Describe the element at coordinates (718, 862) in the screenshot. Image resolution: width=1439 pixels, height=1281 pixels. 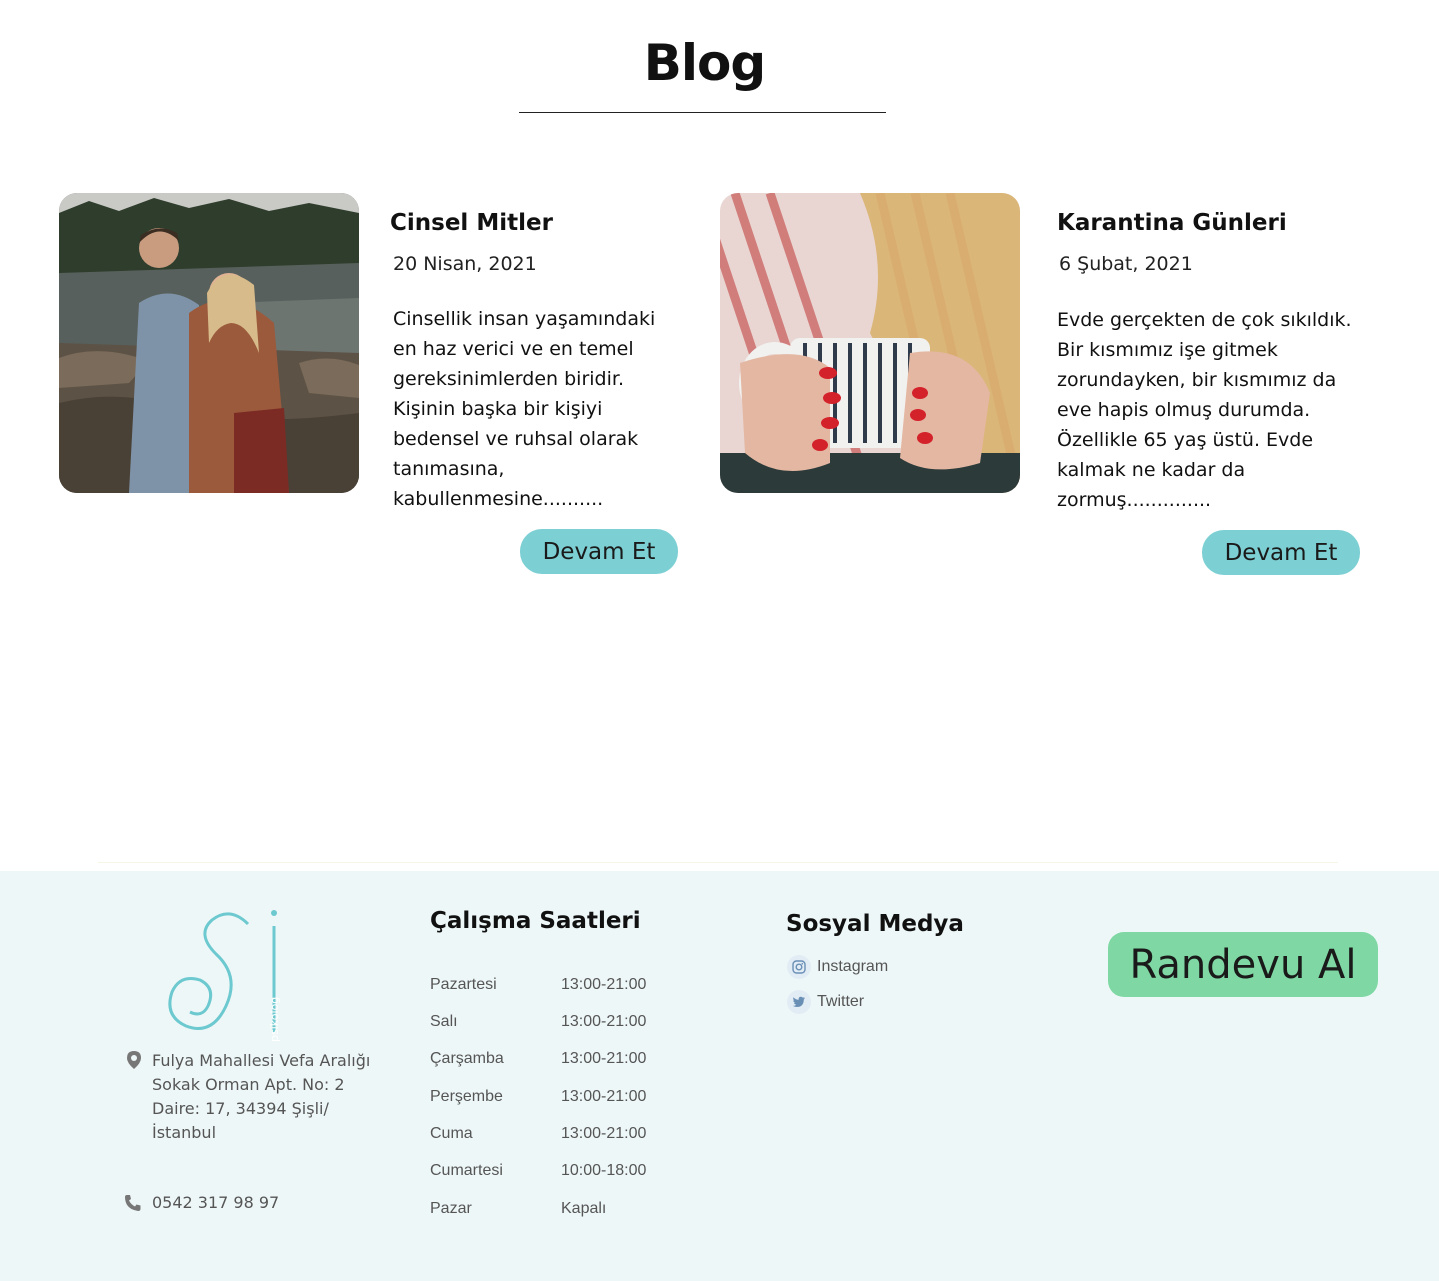
I see `footer-divider` at that location.